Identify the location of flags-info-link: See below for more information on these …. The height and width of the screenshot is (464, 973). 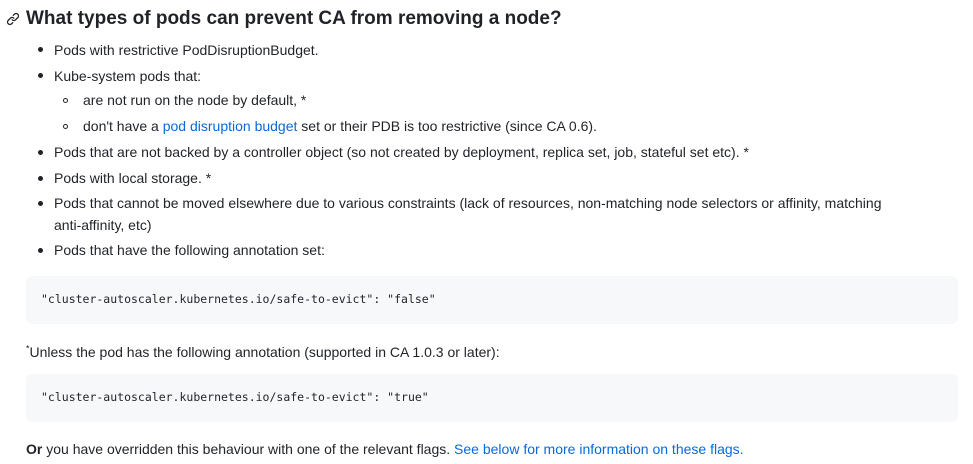
(599, 449).